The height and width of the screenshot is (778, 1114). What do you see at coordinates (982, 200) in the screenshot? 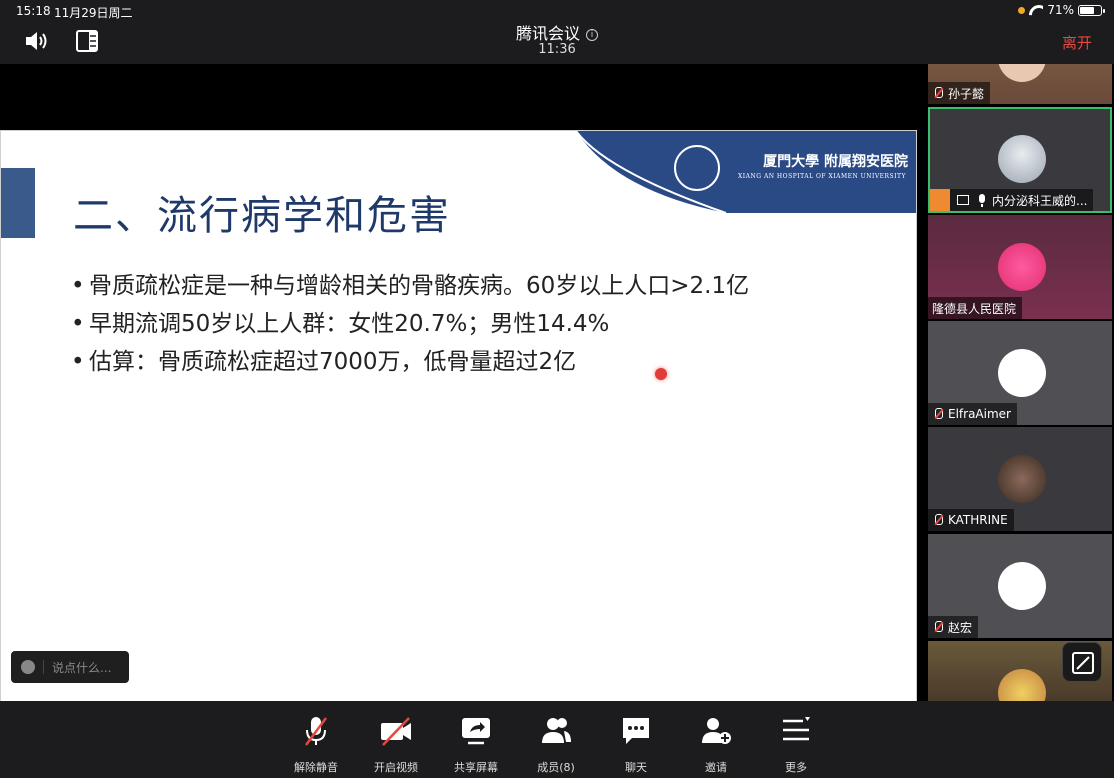
I see `mic-on-icon` at bounding box center [982, 200].